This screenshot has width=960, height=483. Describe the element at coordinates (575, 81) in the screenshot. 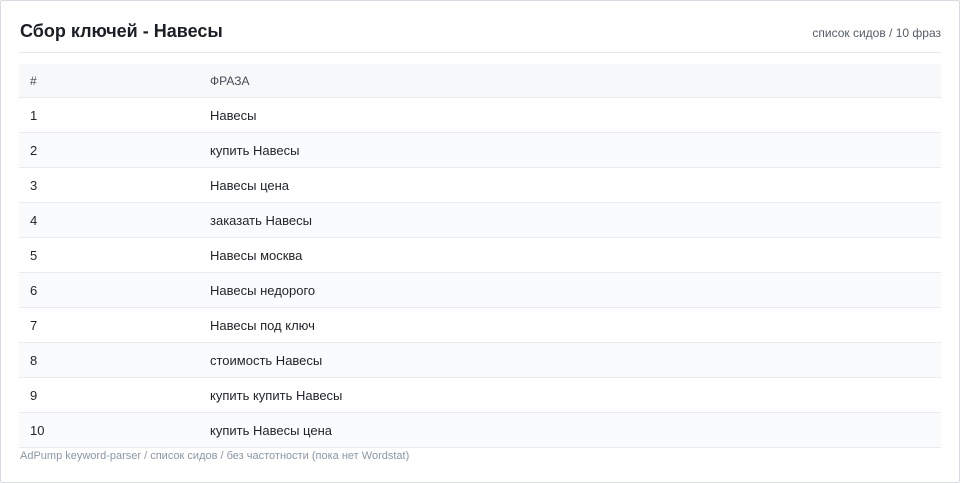

I see `column-header-phrase: ФРАЗА` at that location.